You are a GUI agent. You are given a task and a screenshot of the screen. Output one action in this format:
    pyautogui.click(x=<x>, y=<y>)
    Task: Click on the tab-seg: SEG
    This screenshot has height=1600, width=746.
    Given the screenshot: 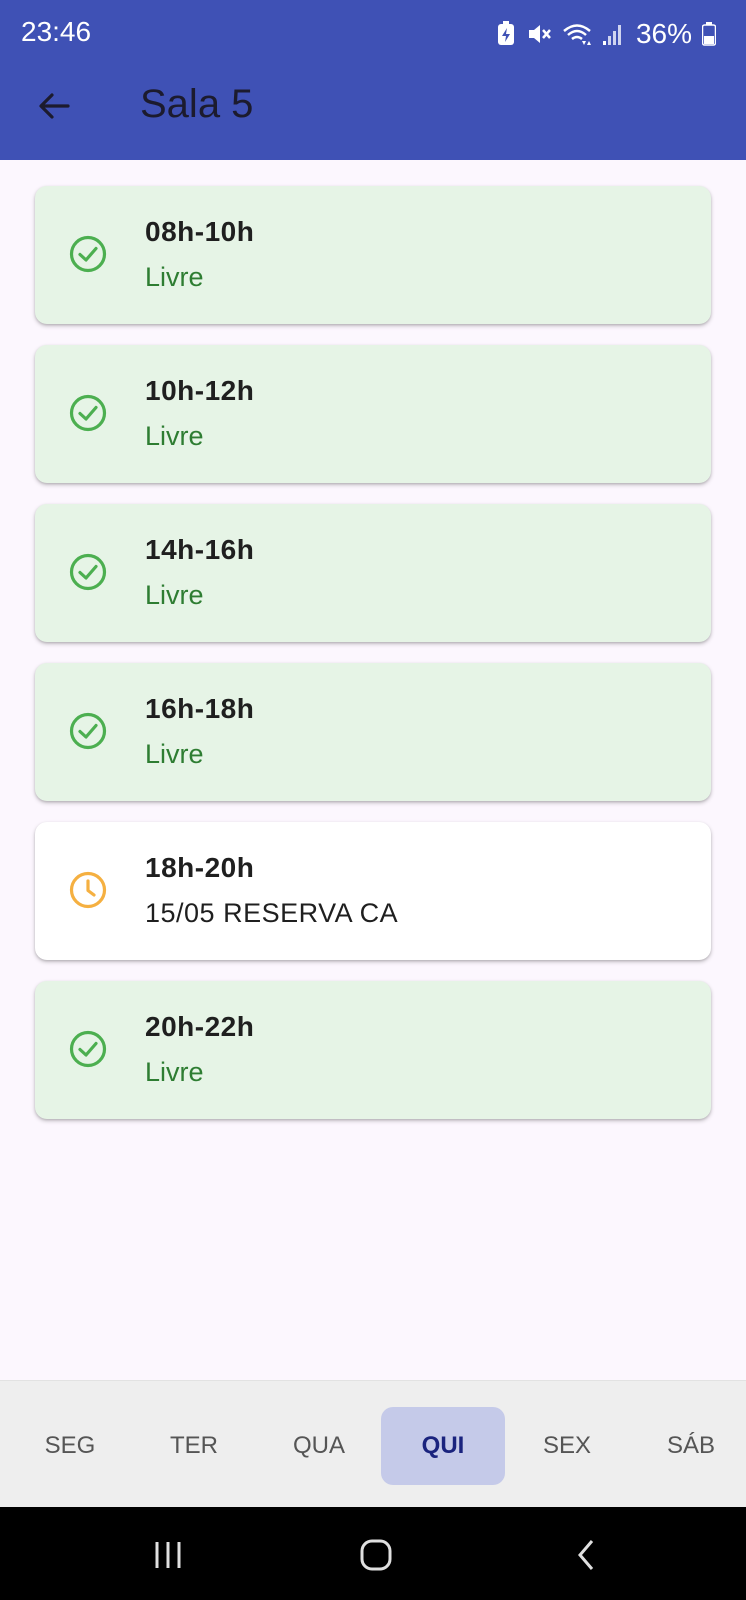 What is the action you would take?
    pyautogui.click(x=70, y=1446)
    